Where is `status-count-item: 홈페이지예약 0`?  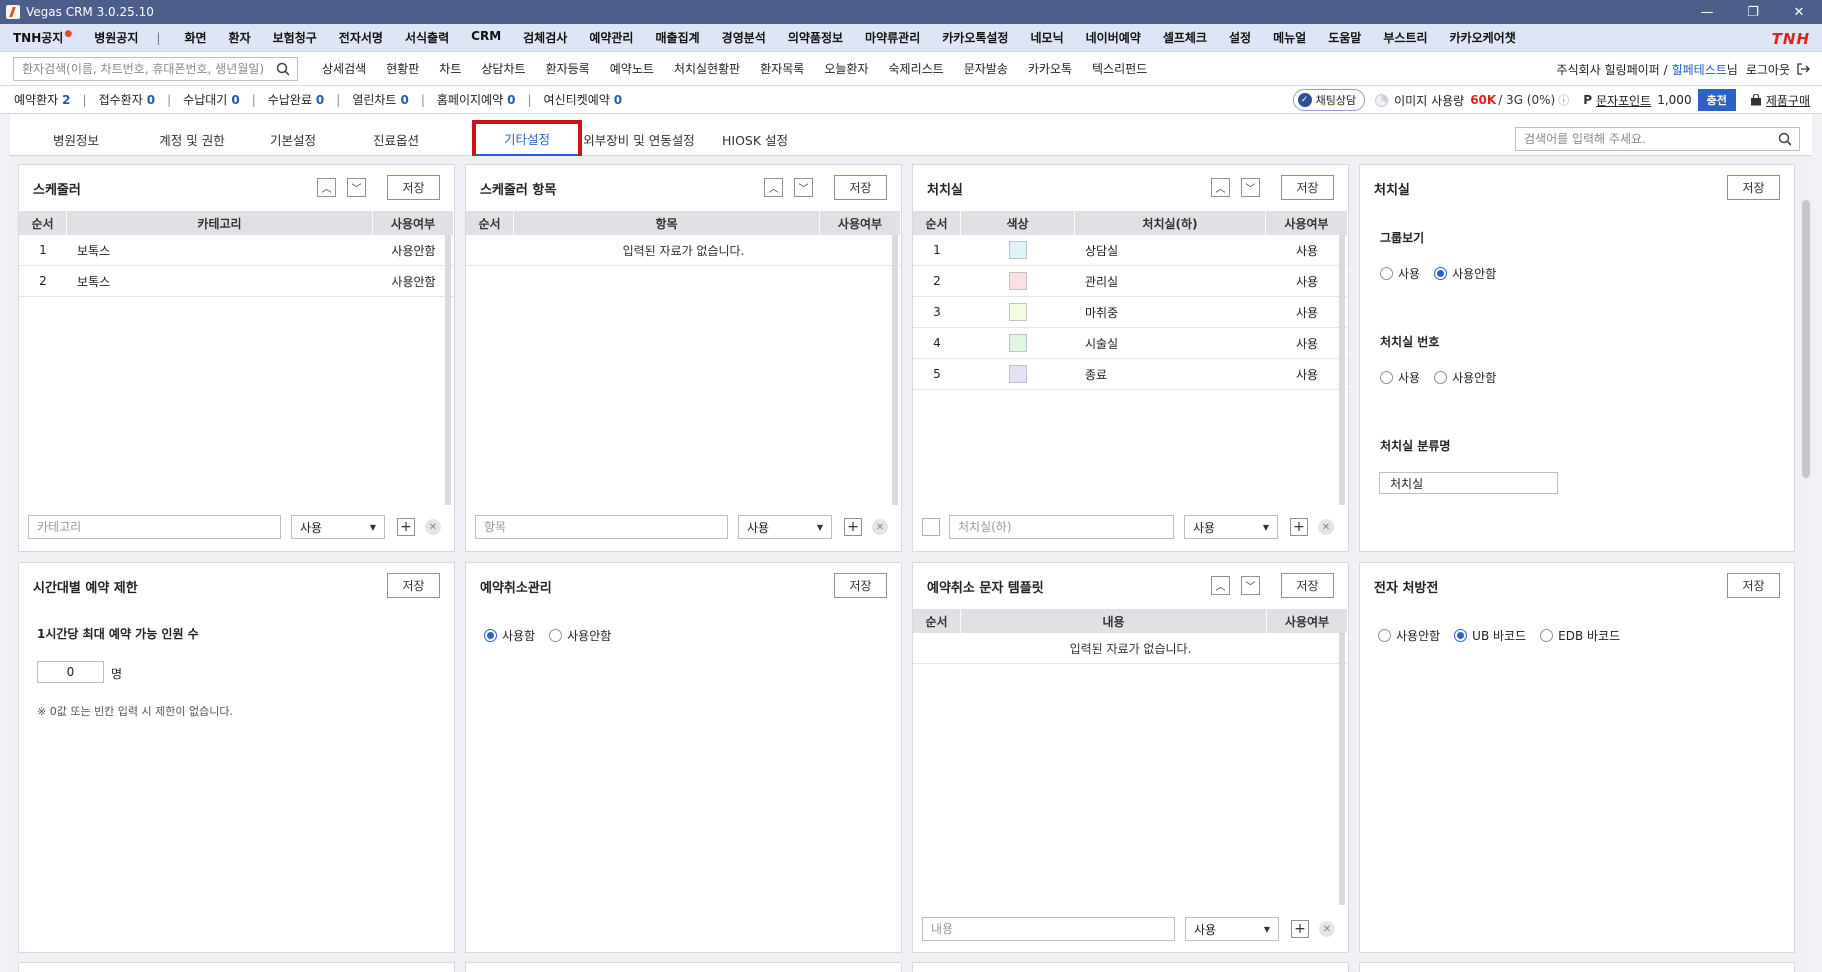
status-count-item: 홈페이지예약 0 is located at coordinates (476, 99).